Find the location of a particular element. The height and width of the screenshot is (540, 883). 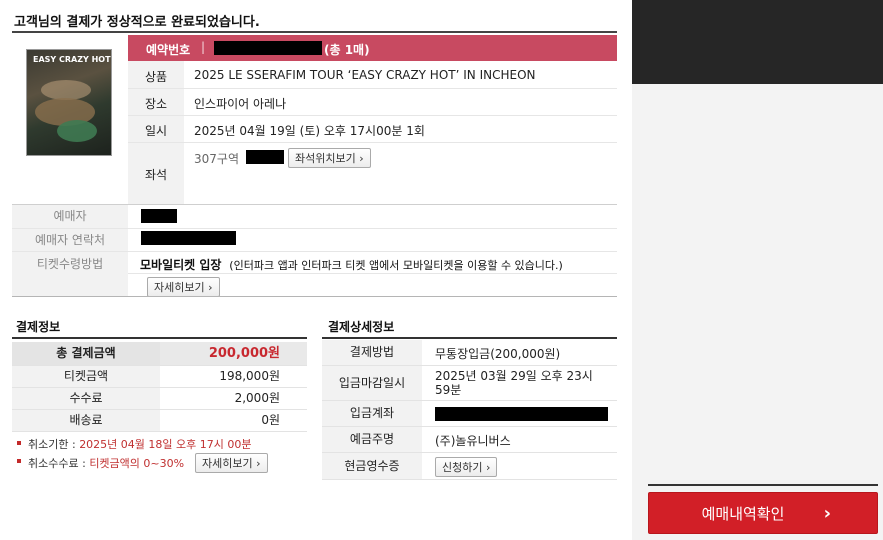

ticket-price-value: 198,000원 is located at coordinates (249, 376).